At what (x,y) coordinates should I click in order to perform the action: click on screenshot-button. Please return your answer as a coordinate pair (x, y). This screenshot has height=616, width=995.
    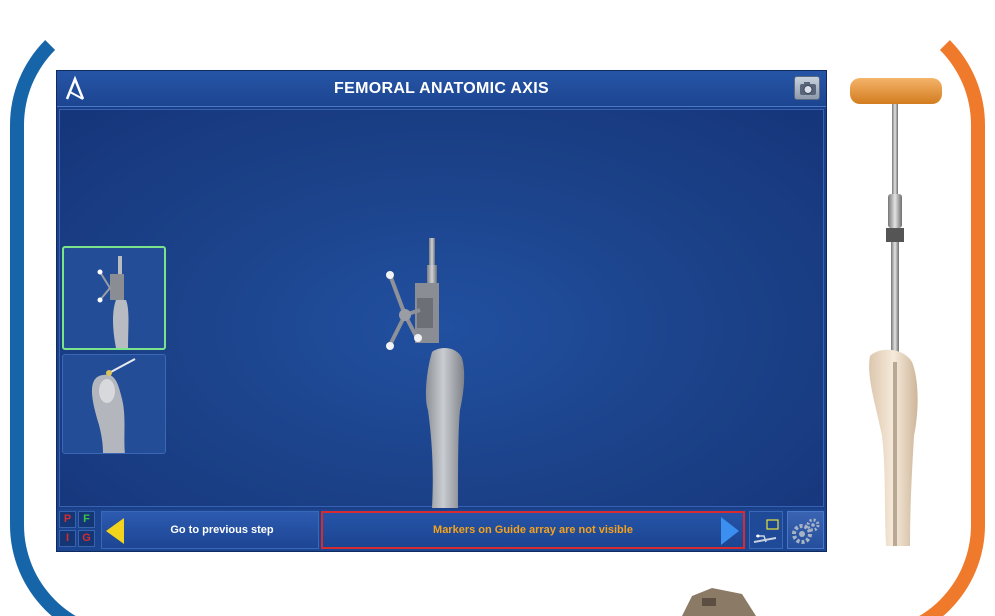
    Looking at the image, I should click on (807, 88).